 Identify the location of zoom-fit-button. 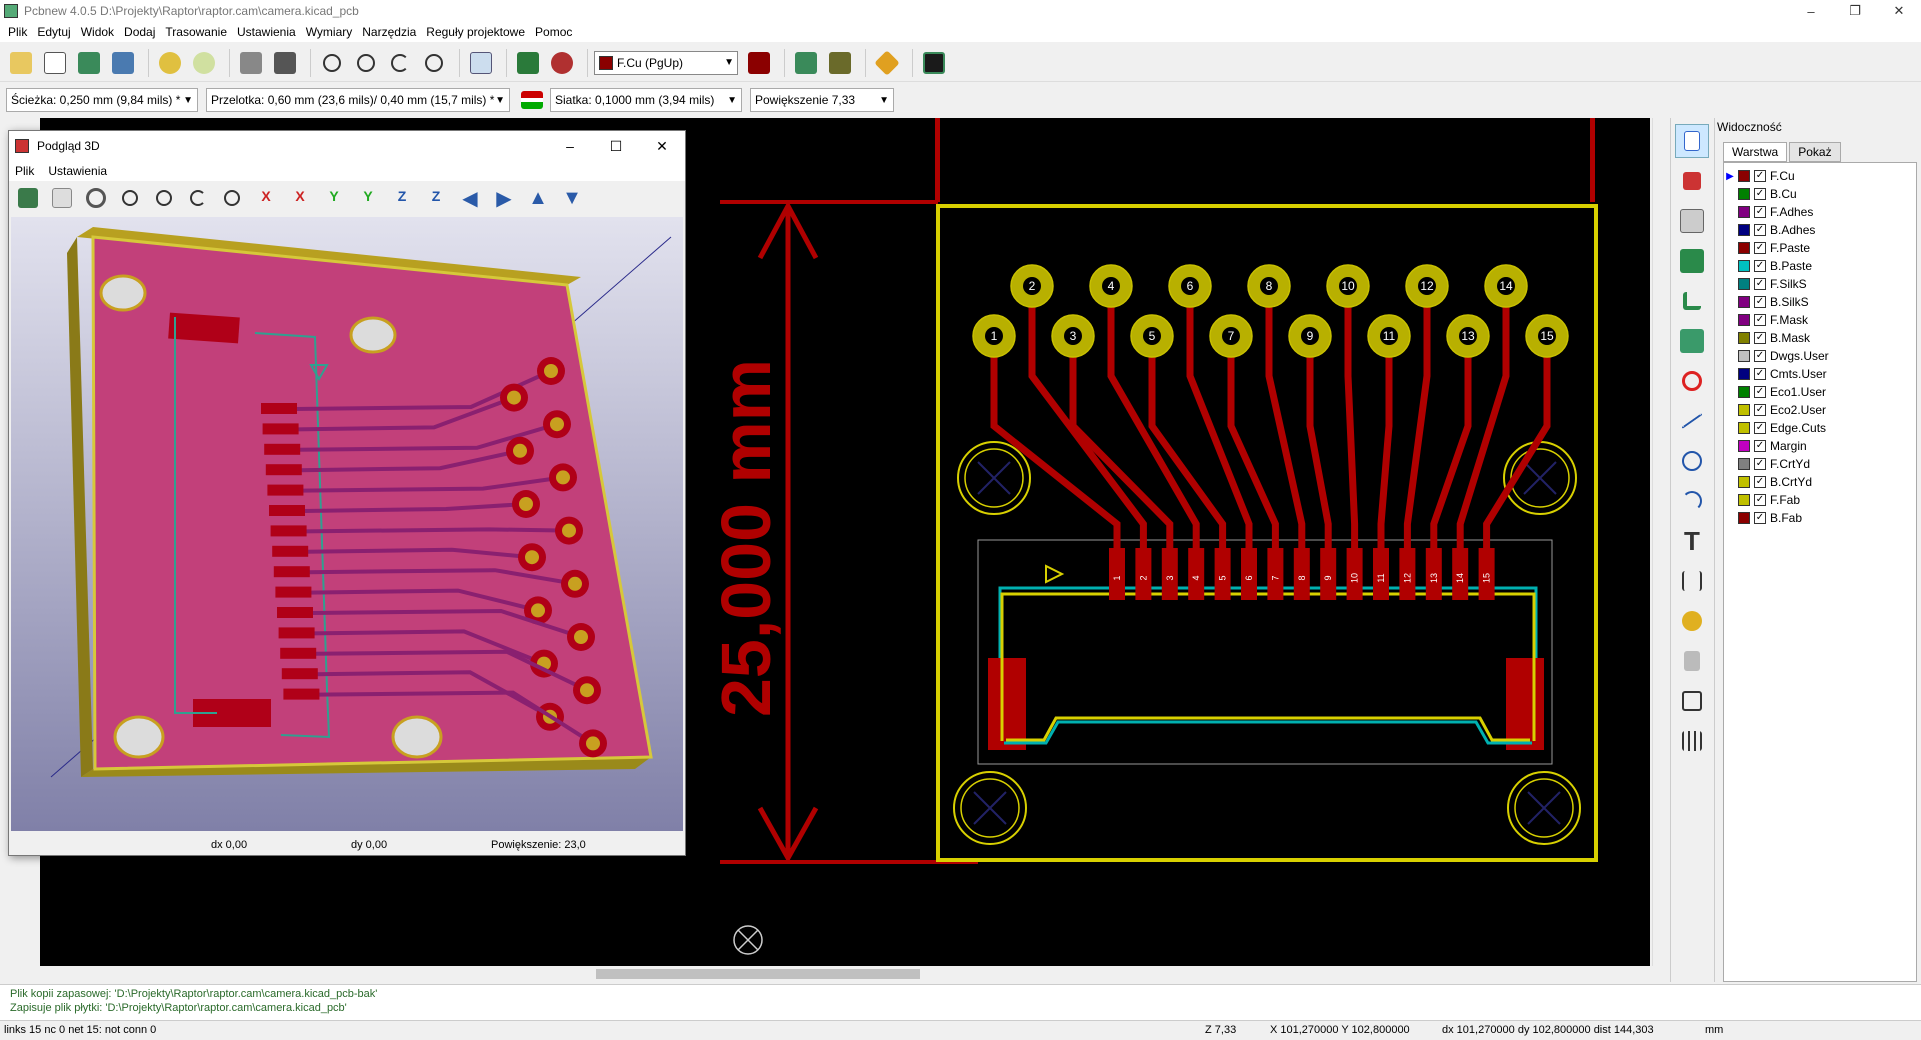
(434, 63).